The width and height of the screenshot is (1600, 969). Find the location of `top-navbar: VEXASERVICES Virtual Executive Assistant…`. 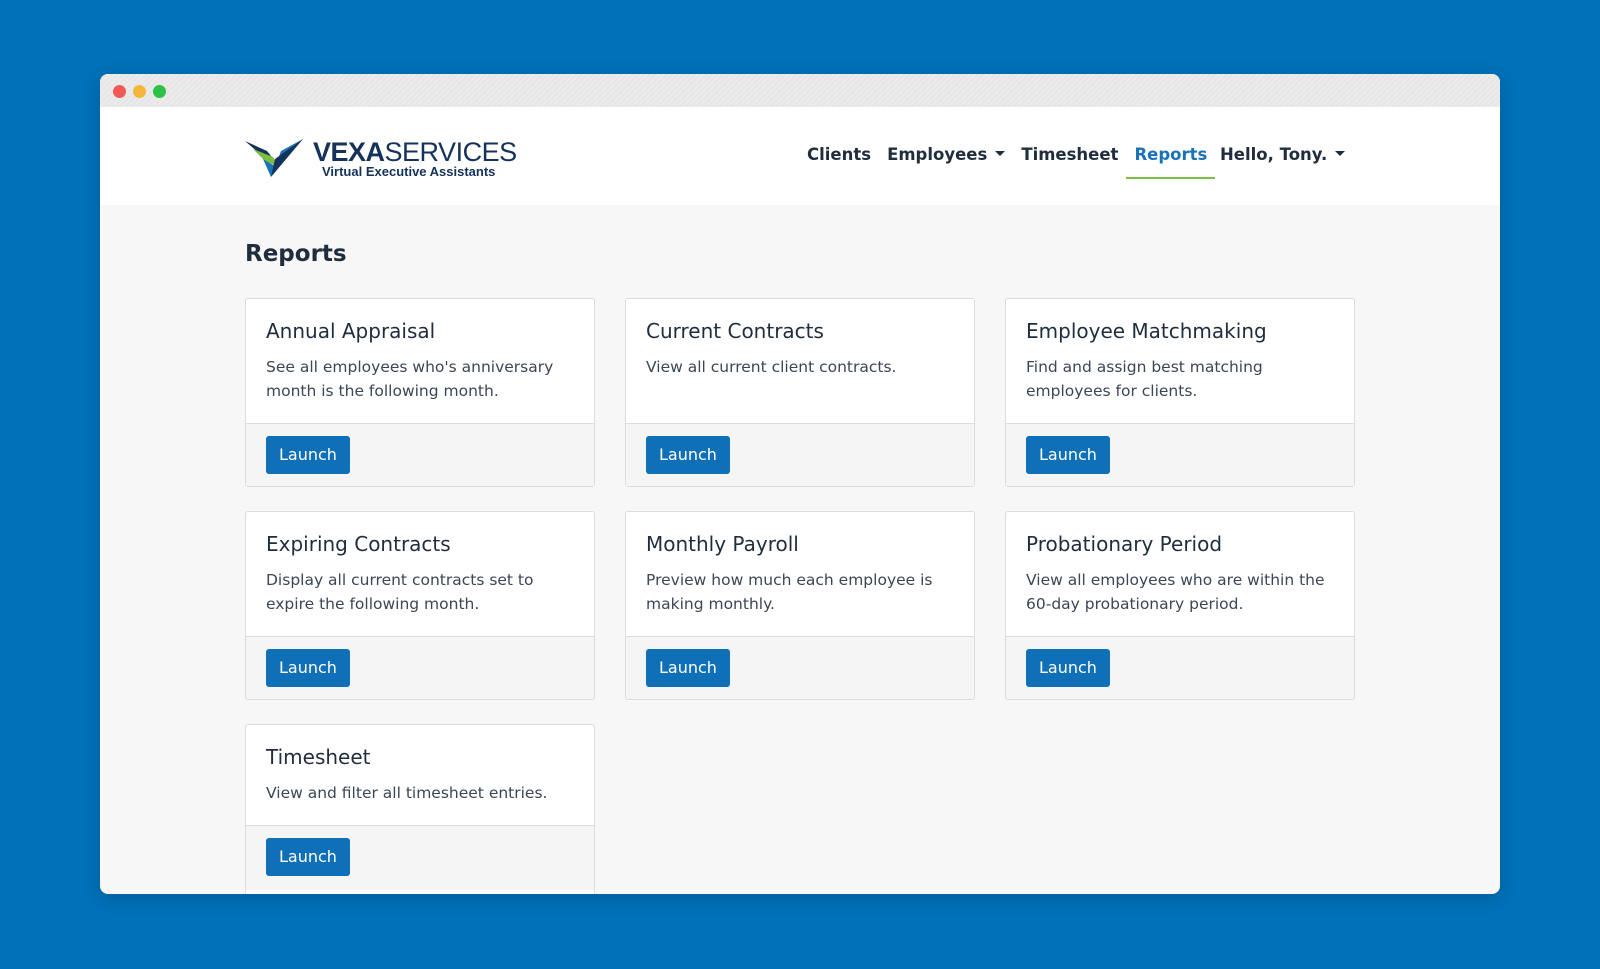

top-navbar: VEXASERVICES Virtual Executive Assistant… is located at coordinates (800, 156).